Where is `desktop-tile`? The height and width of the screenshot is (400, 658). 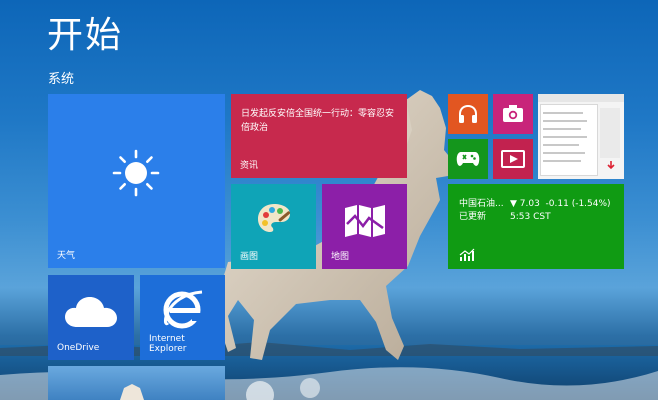 desktop-tile is located at coordinates (136, 383).